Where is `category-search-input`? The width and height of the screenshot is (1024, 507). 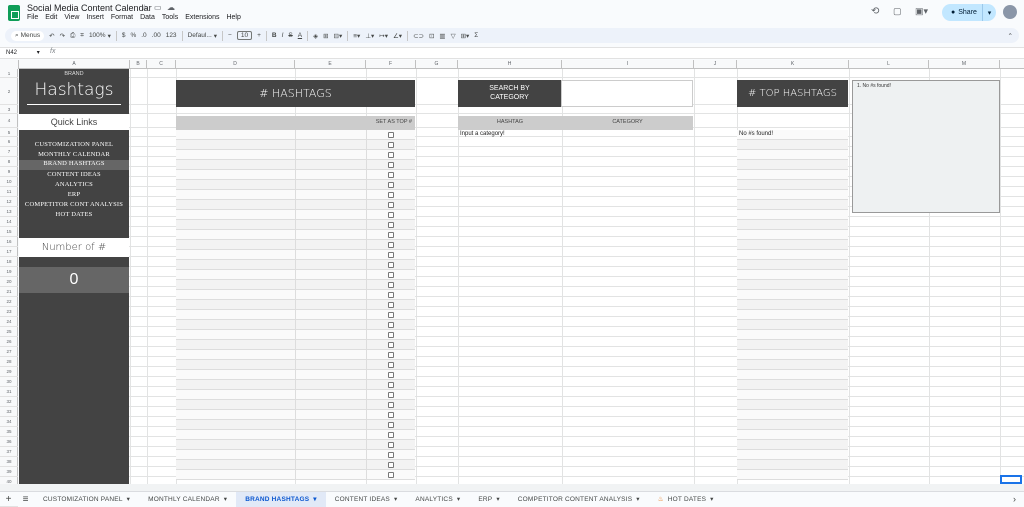 category-search-input is located at coordinates (627, 93).